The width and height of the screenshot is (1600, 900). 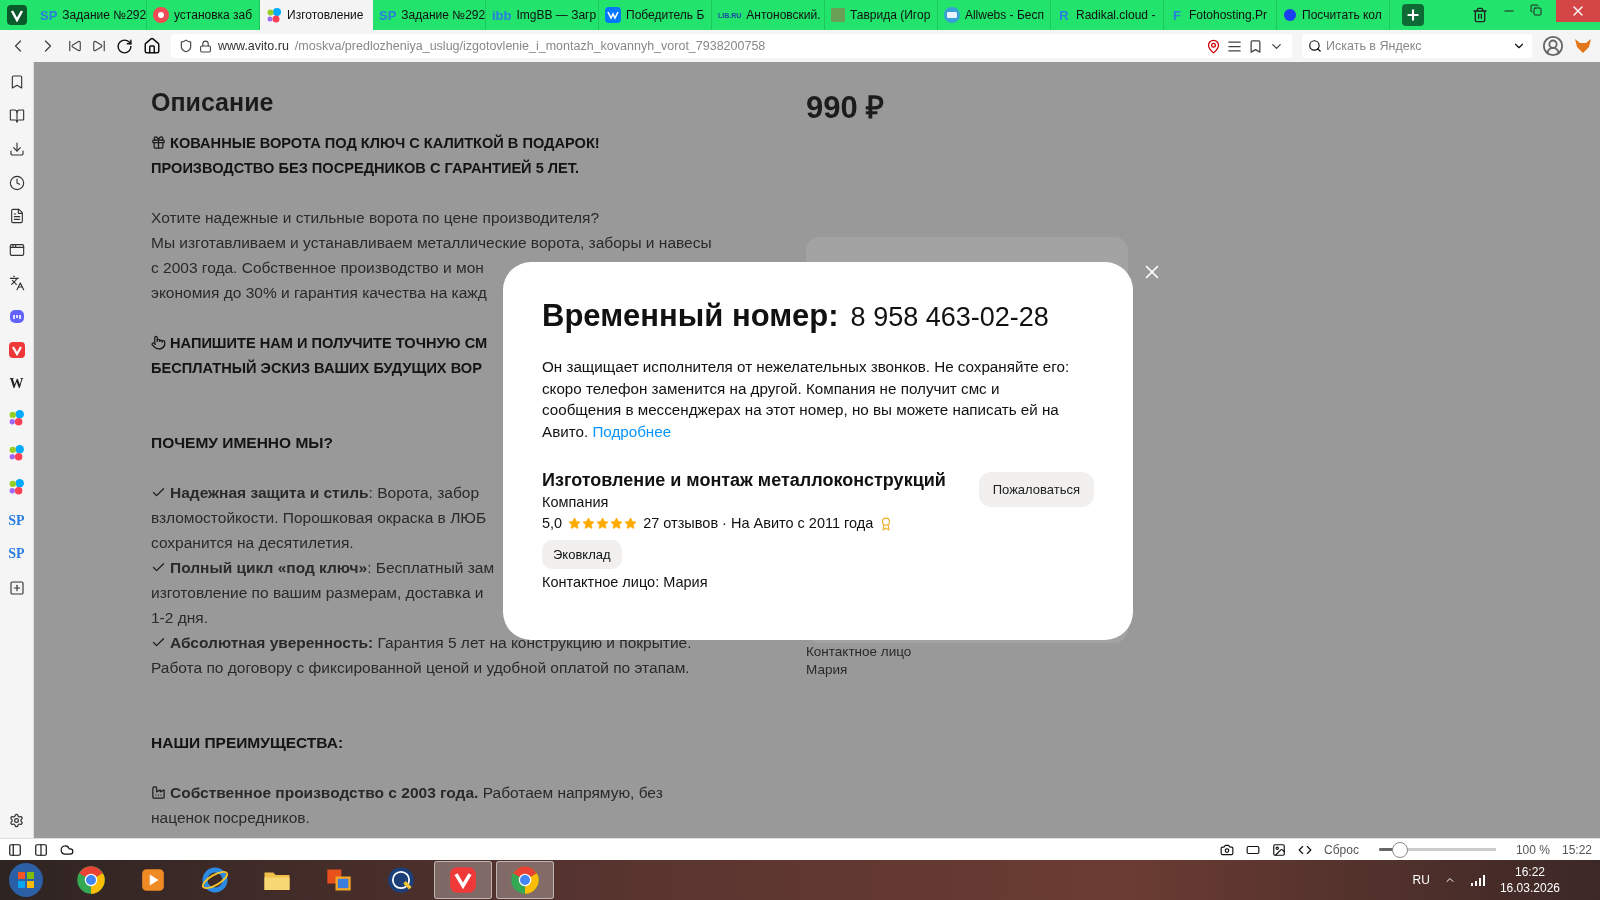 I want to click on gift-icon, so click(x=158, y=142).